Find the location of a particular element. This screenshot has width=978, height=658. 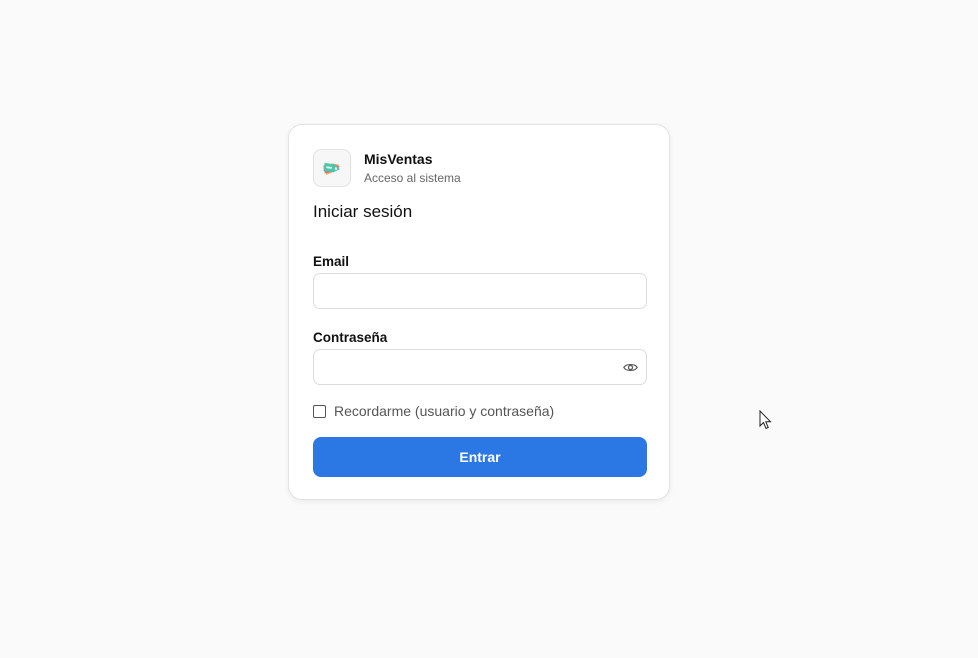

sale-tag-icon is located at coordinates (332, 168).